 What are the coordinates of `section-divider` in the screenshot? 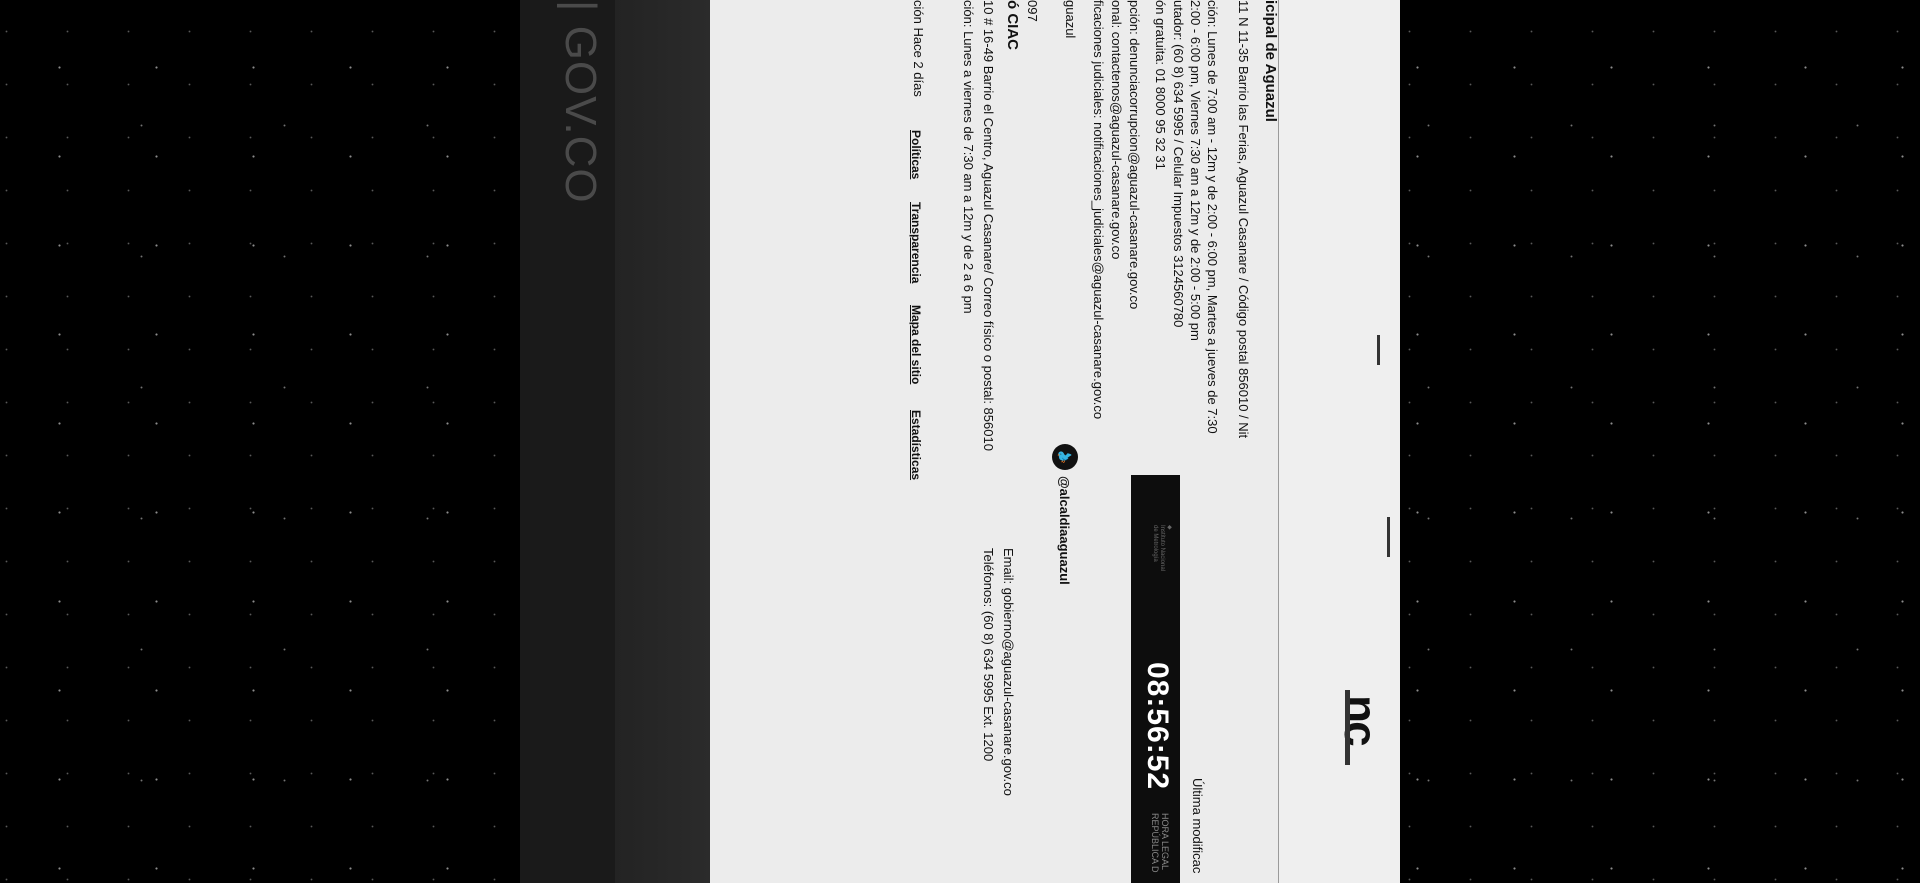 It's located at (1278, 441).